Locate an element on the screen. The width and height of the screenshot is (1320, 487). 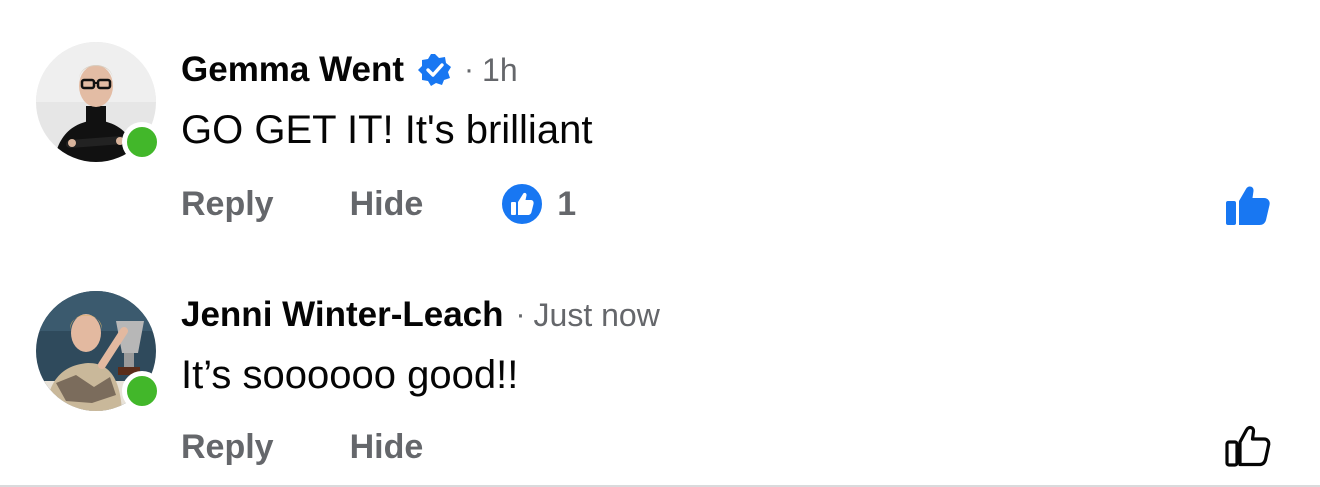
comment-timestamp: Just now is located at coordinates (597, 315).